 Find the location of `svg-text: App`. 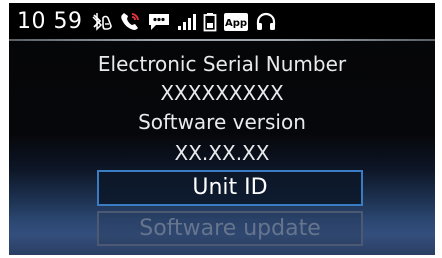

svg-text: App is located at coordinates (236, 23).